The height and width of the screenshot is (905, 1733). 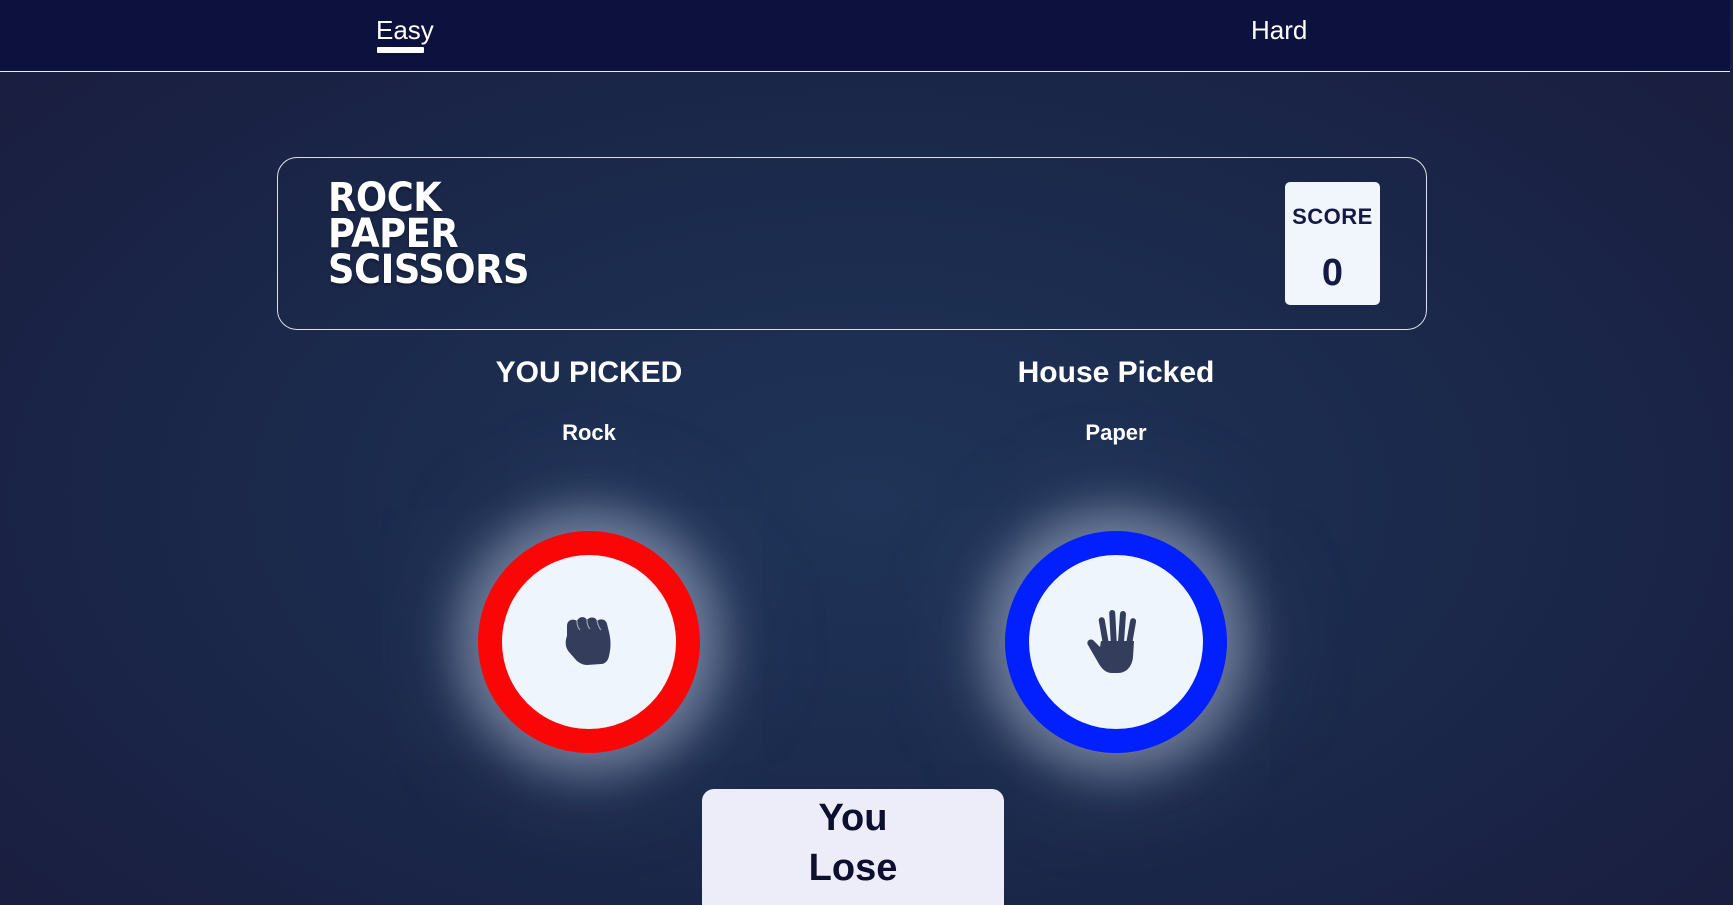 What do you see at coordinates (1332, 273) in the screenshot?
I see `score-value: 0` at bounding box center [1332, 273].